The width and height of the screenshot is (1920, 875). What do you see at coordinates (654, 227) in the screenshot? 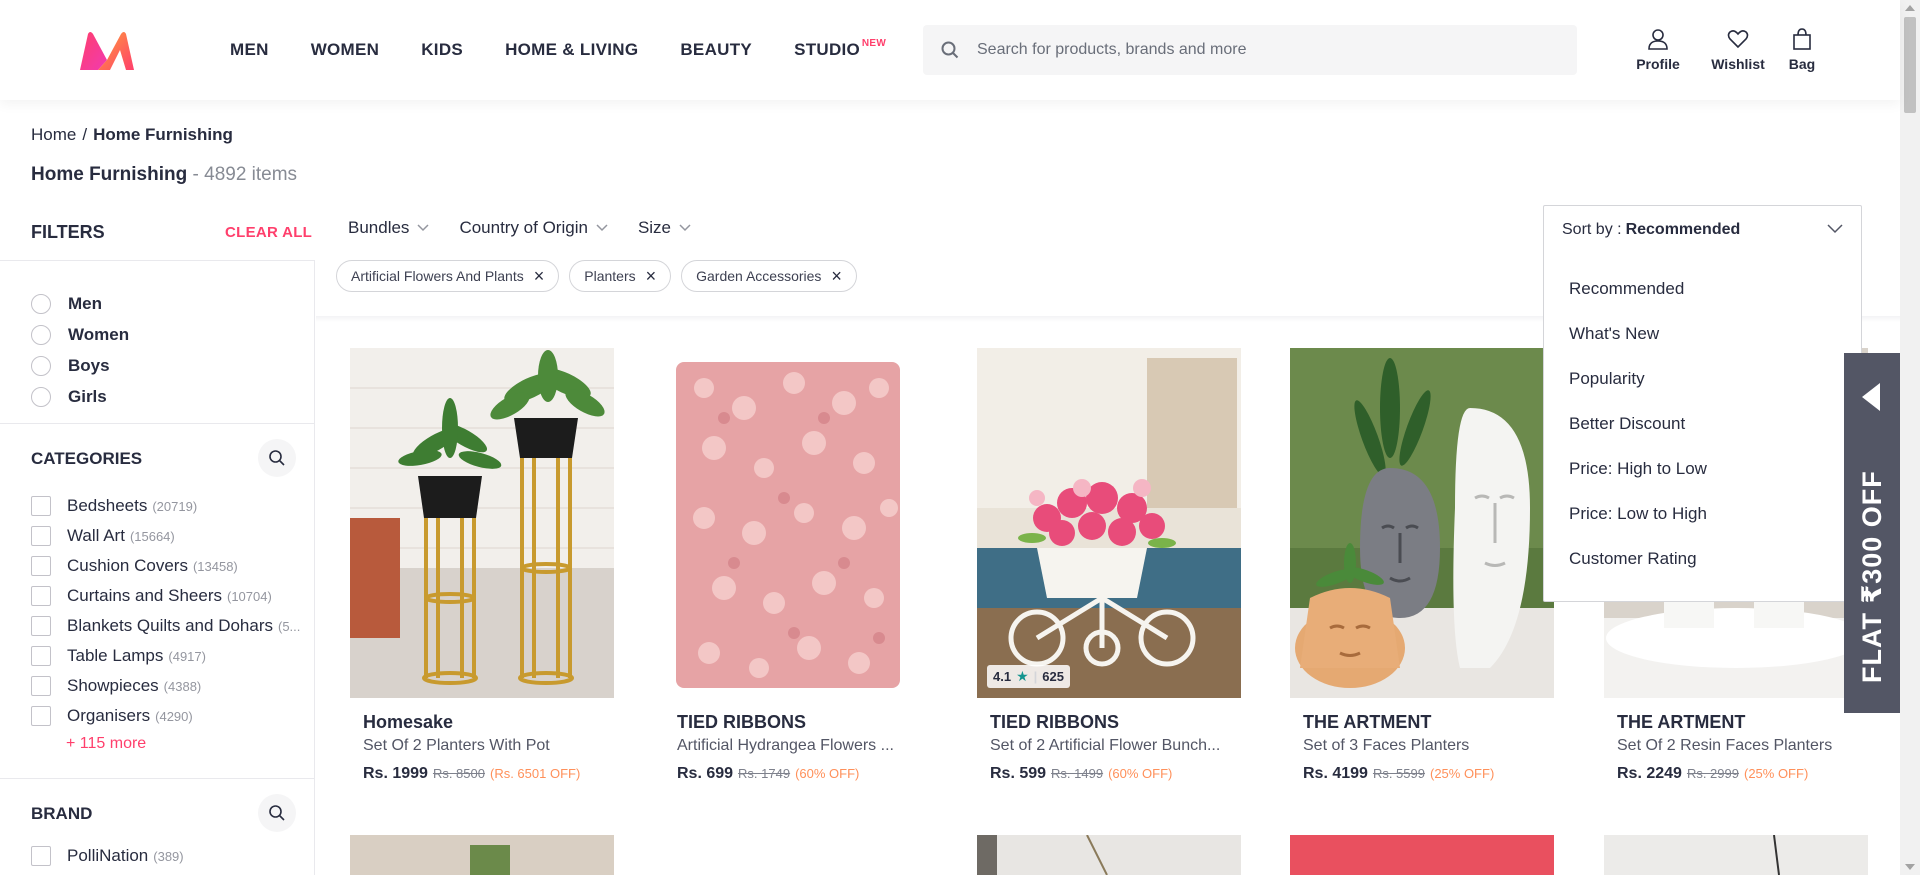
I see `filter-label: Size` at bounding box center [654, 227].